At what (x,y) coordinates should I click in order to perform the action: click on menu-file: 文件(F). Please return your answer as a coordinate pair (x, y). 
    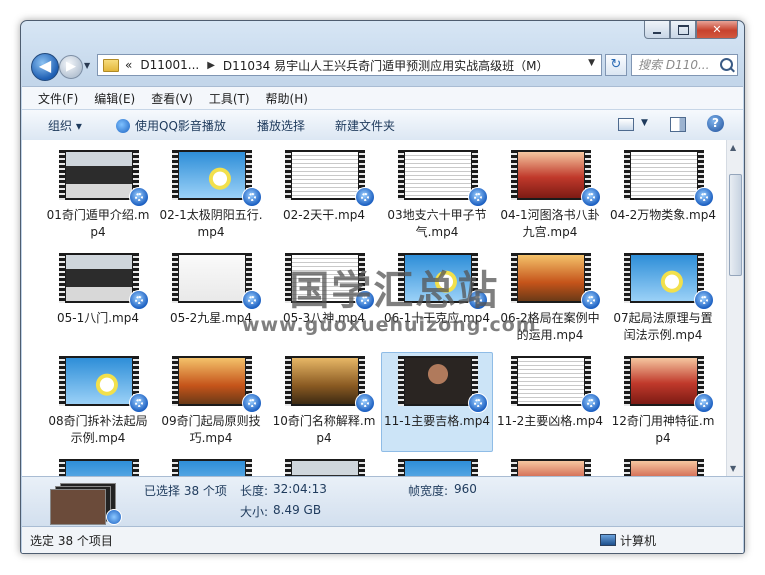
    Looking at the image, I should click on (58, 98).